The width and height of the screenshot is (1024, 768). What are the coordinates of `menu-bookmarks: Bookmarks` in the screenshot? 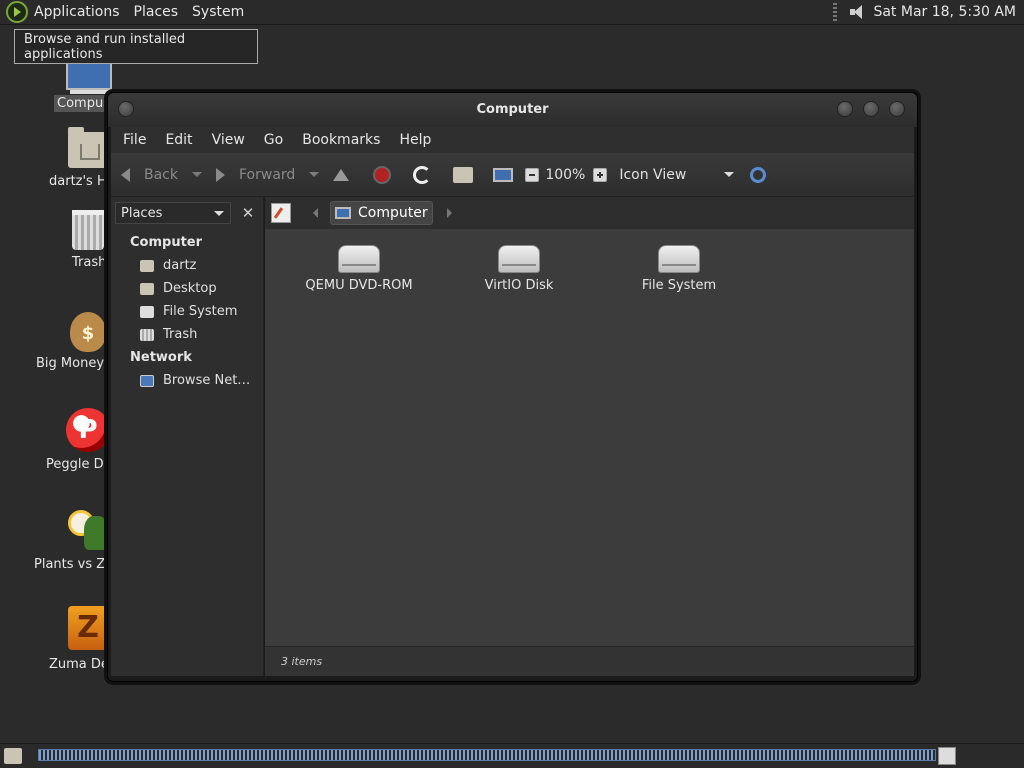 It's located at (341, 140).